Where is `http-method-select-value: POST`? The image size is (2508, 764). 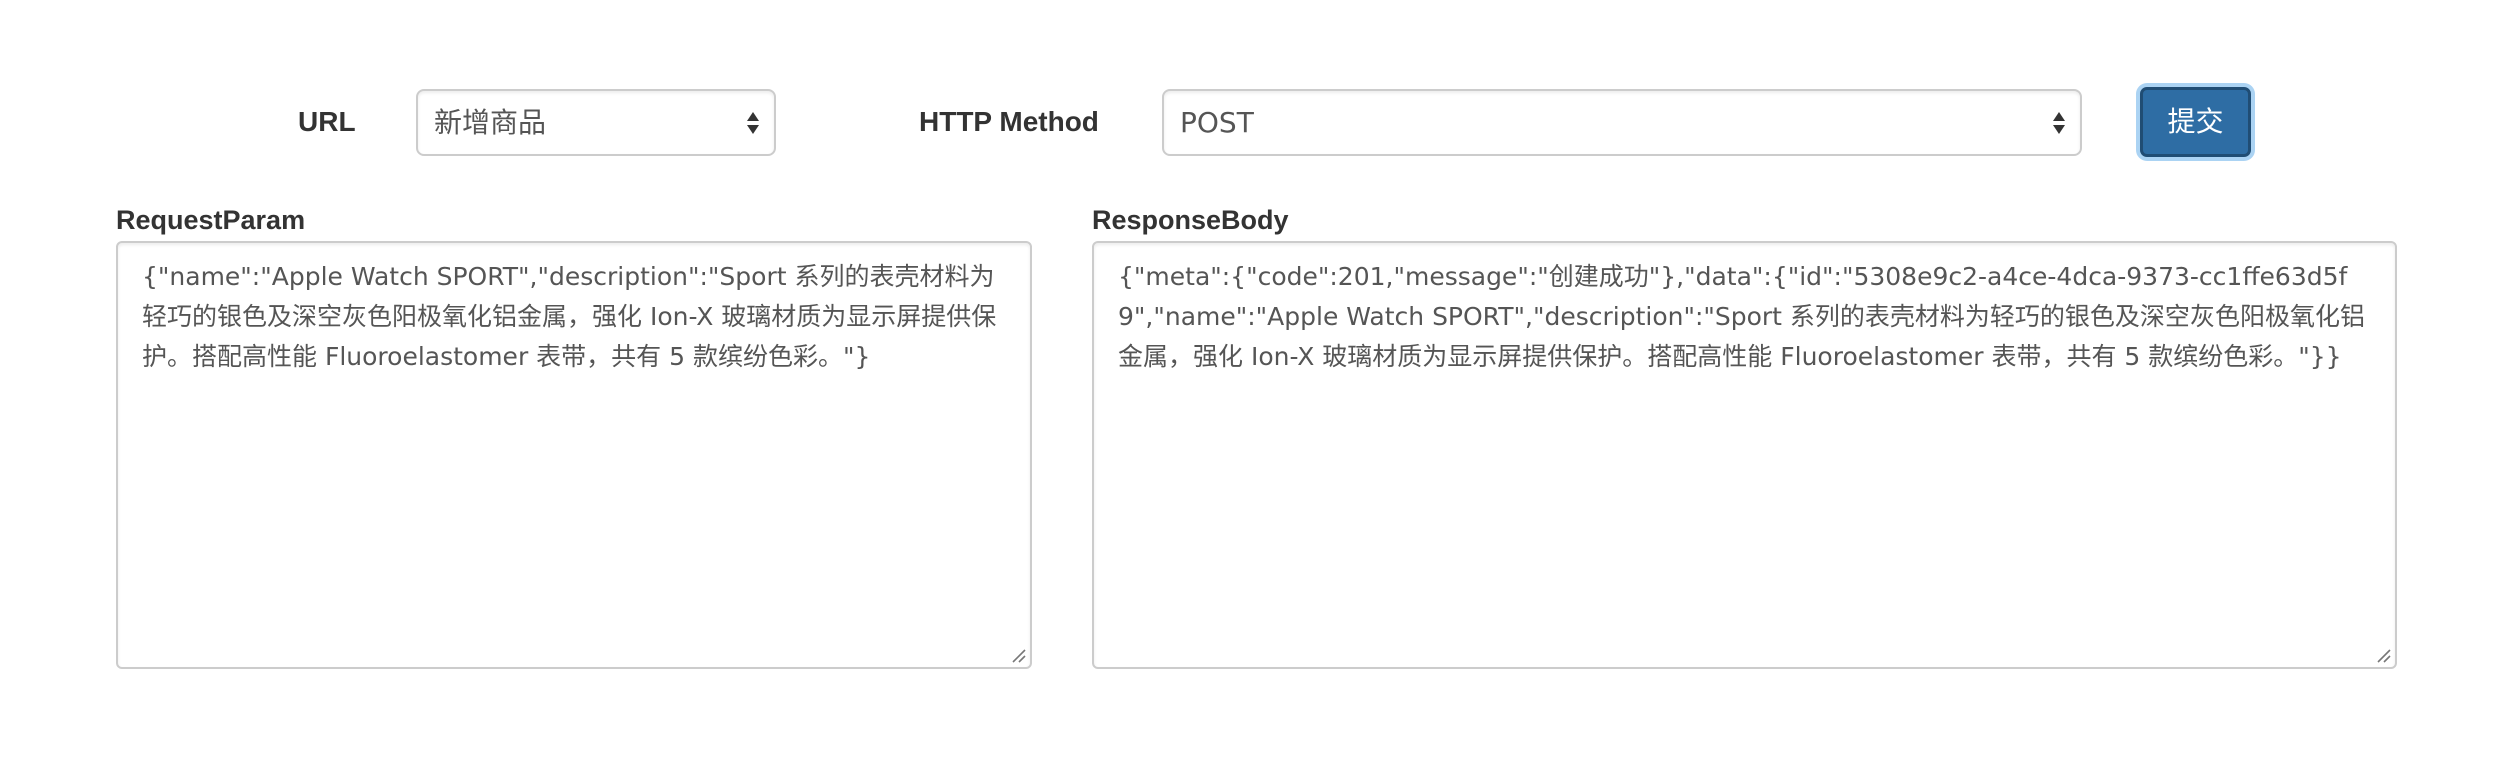 http-method-select-value: POST is located at coordinates (1217, 122).